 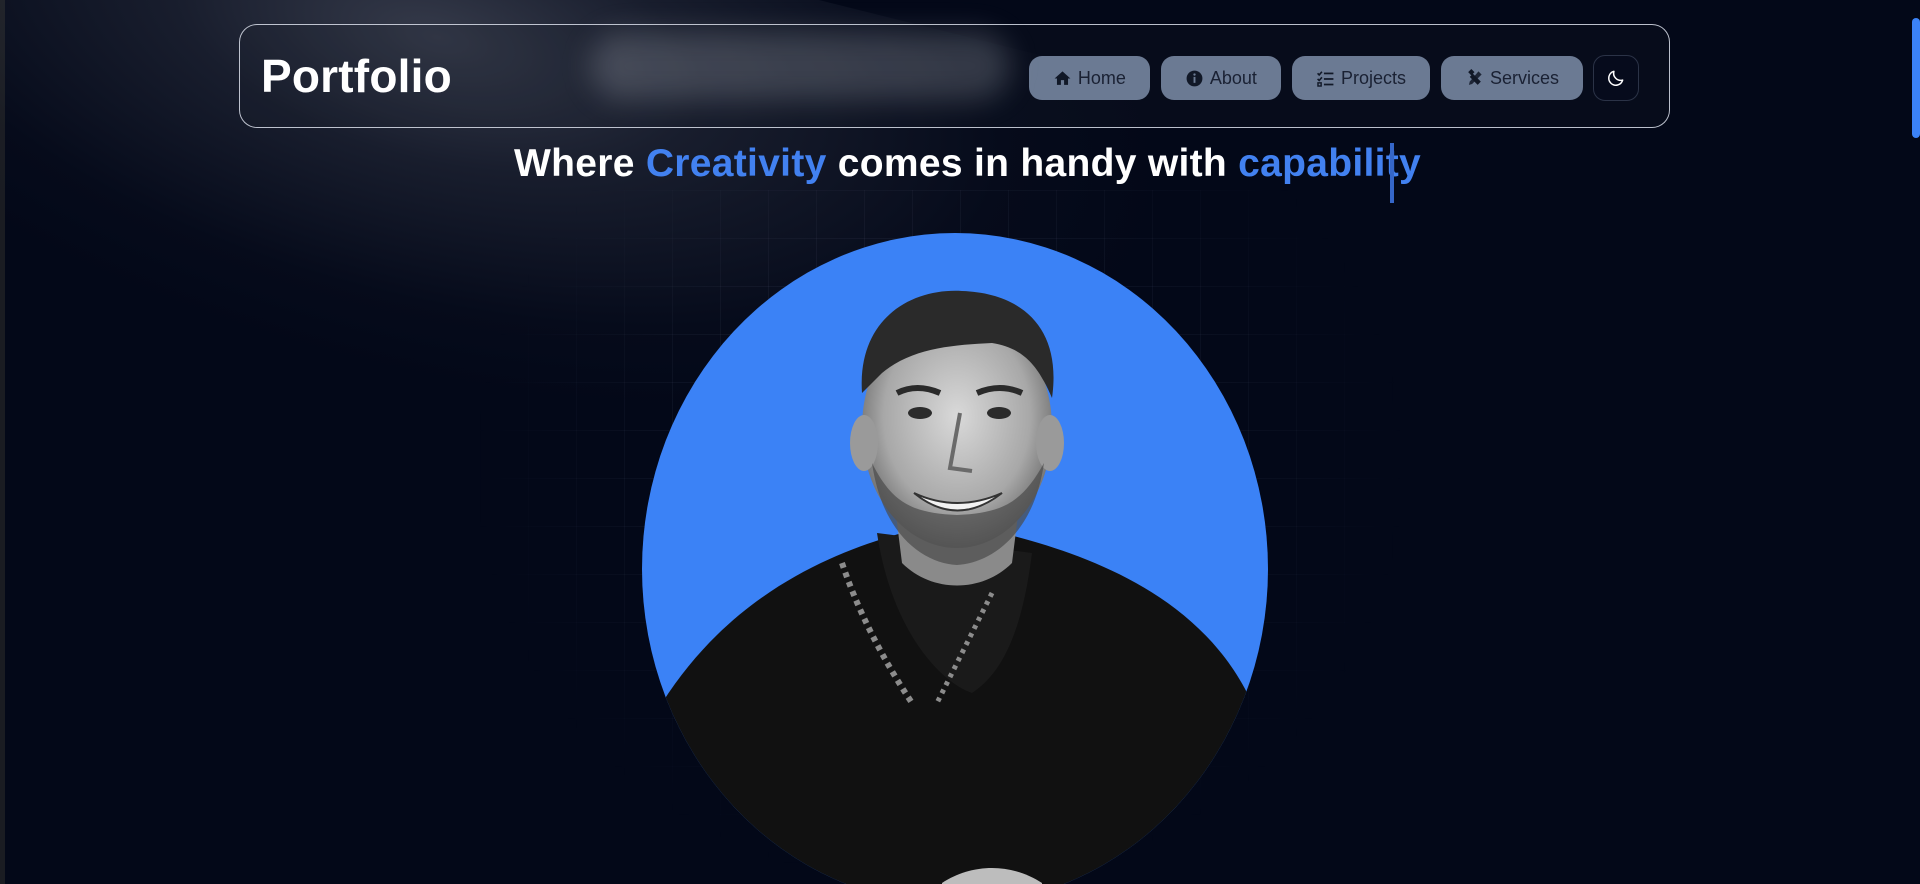 I want to click on nav-projects-label: Projects, so click(x=1373, y=77).